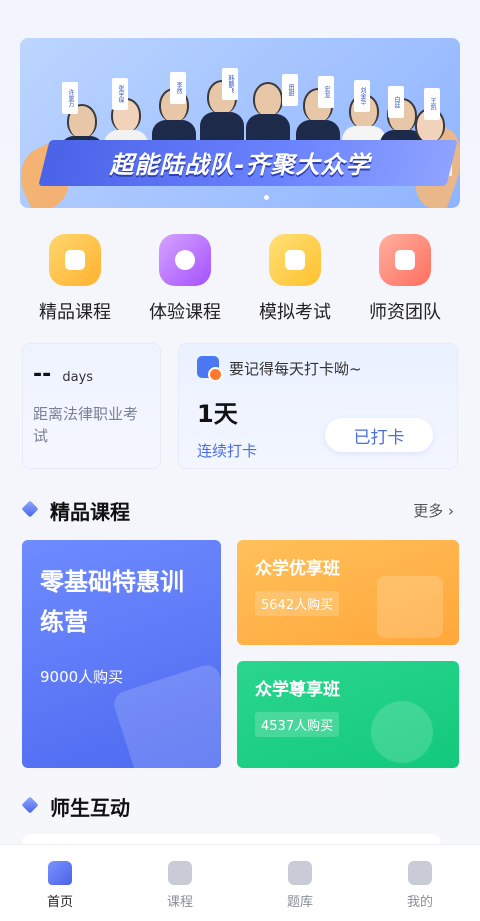 This screenshot has width=480, height=921. What do you see at coordinates (227, 451) in the screenshot?
I see `checkin-streak-label: 连续打卡` at bounding box center [227, 451].